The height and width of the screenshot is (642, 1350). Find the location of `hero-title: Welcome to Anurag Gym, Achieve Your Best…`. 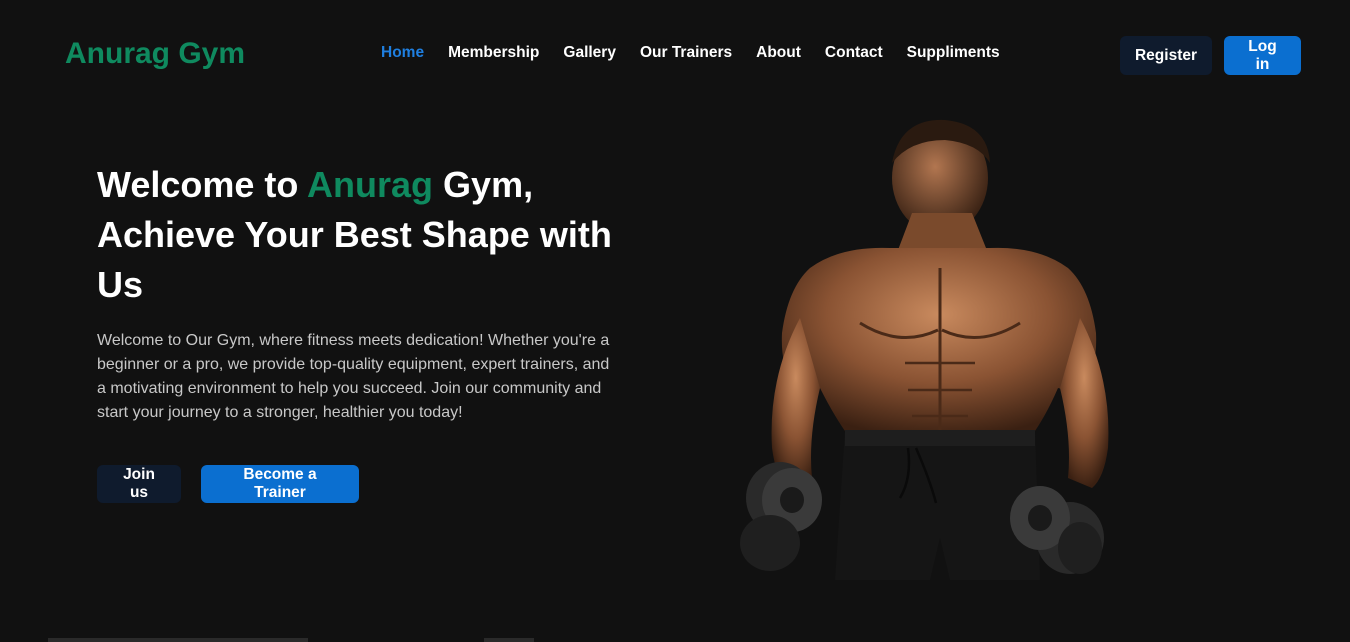

hero-title: Welcome to Anurag Gym, Achieve Your Best… is located at coordinates (377, 235).